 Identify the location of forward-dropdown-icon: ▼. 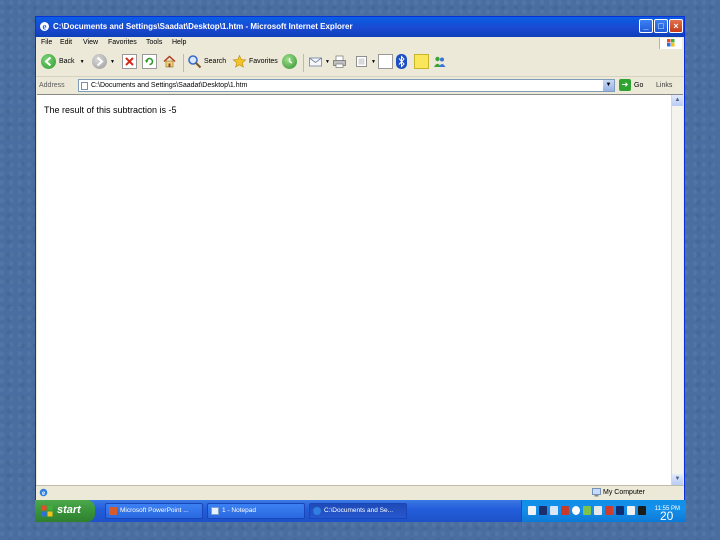
(112, 62).